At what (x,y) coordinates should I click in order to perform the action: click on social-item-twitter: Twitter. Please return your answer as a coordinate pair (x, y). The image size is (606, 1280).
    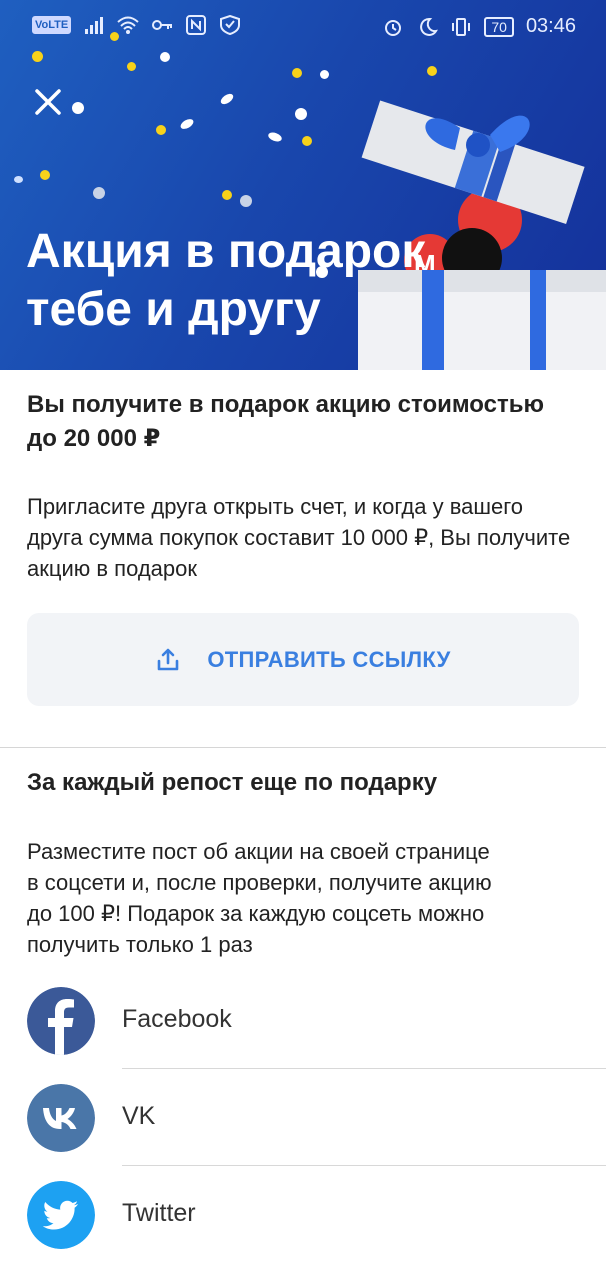
    Looking at the image, I should click on (303, 1229).